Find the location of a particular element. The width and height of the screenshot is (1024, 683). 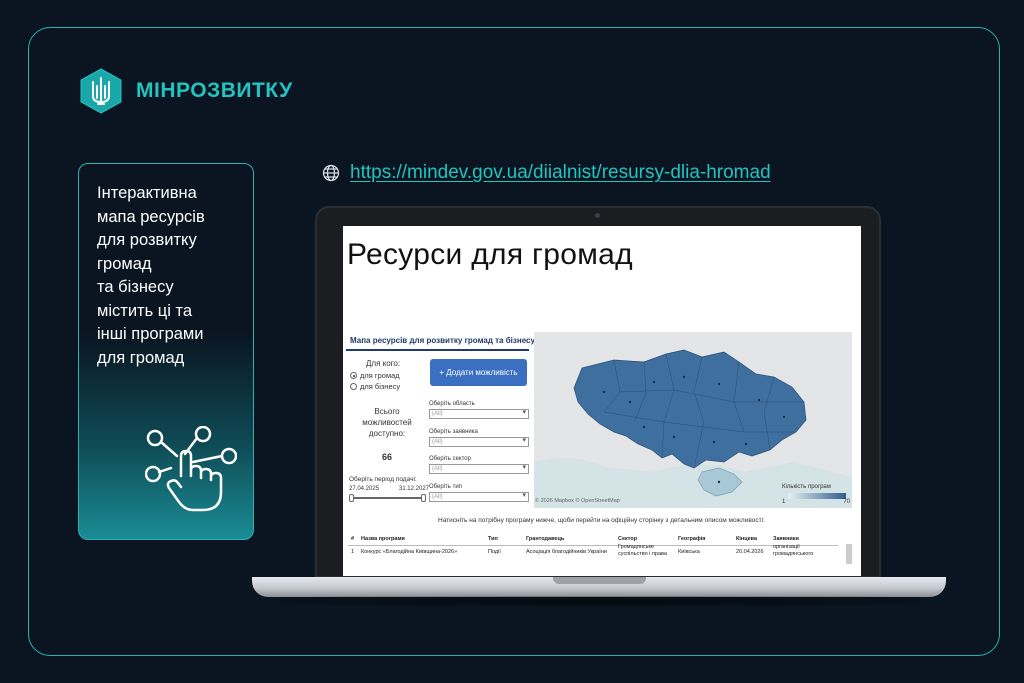

ministry-logo: МІНРОЗВИТКУ is located at coordinates (185, 91).